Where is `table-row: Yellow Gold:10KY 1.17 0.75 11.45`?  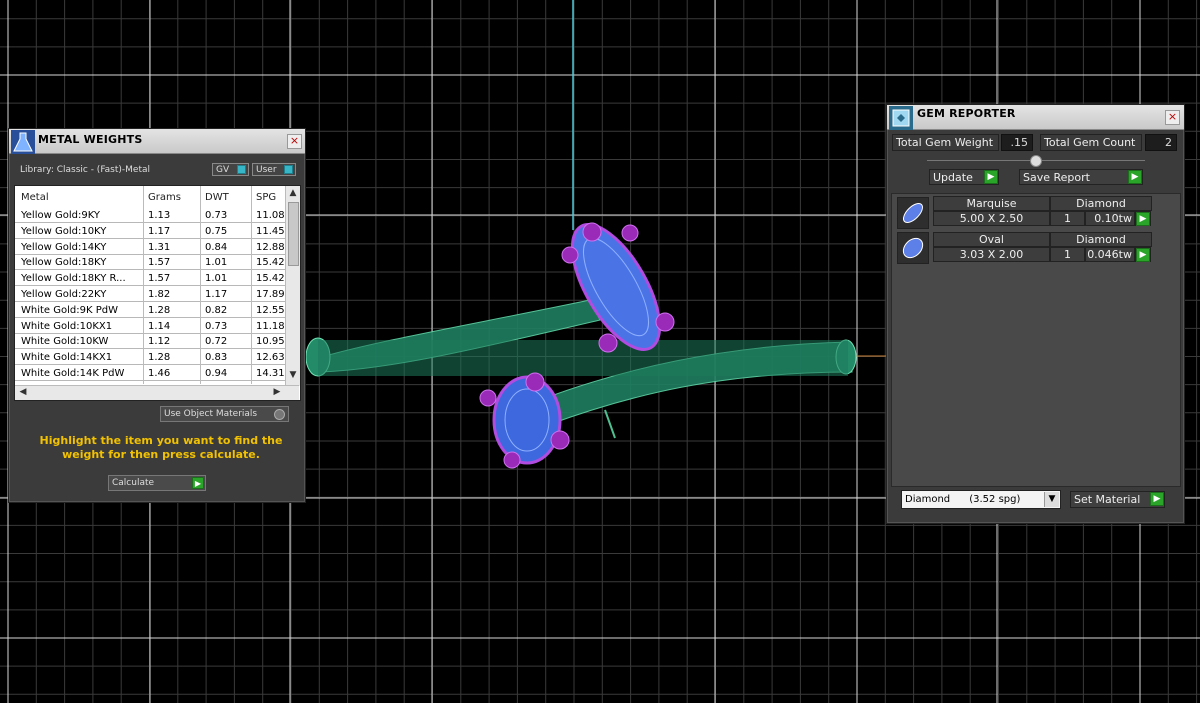 table-row: Yellow Gold:10KY 1.17 0.75 11.45 is located at coordinates (150, 231).